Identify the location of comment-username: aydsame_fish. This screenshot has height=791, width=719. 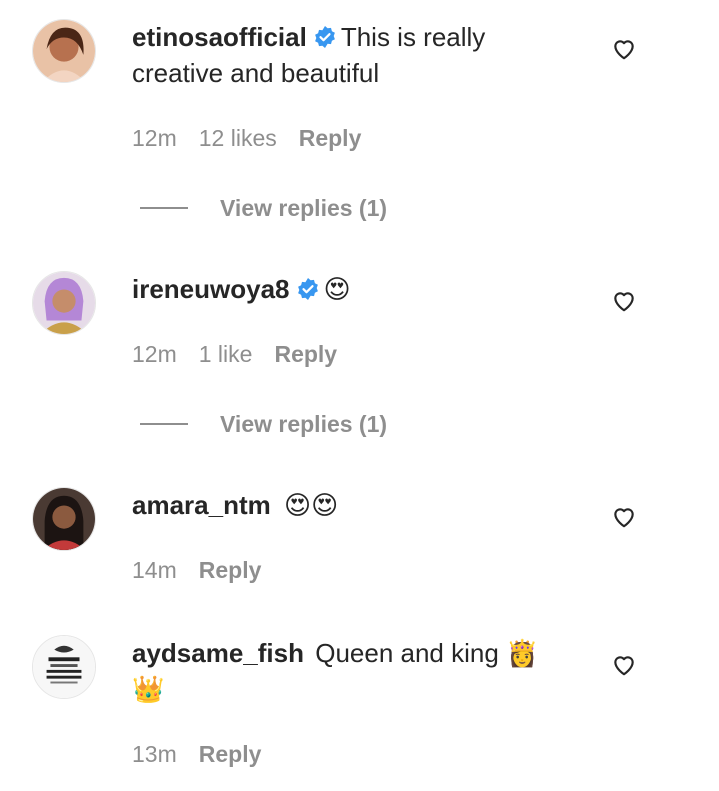
(218, 653).